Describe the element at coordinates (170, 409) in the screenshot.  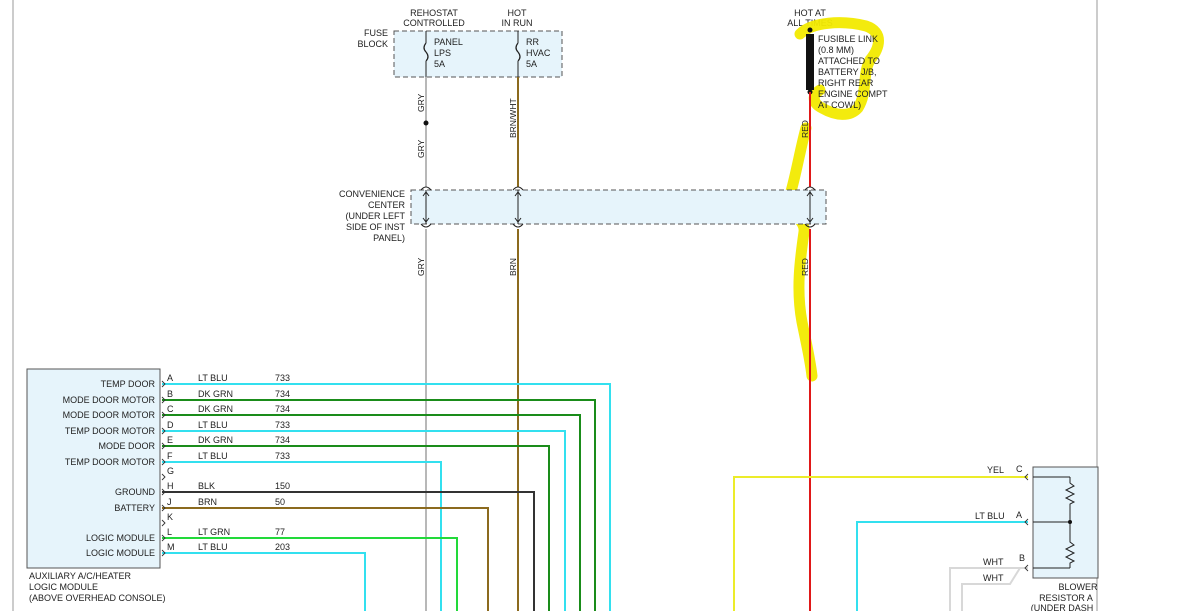
I see `pin-letter: C` at that location.